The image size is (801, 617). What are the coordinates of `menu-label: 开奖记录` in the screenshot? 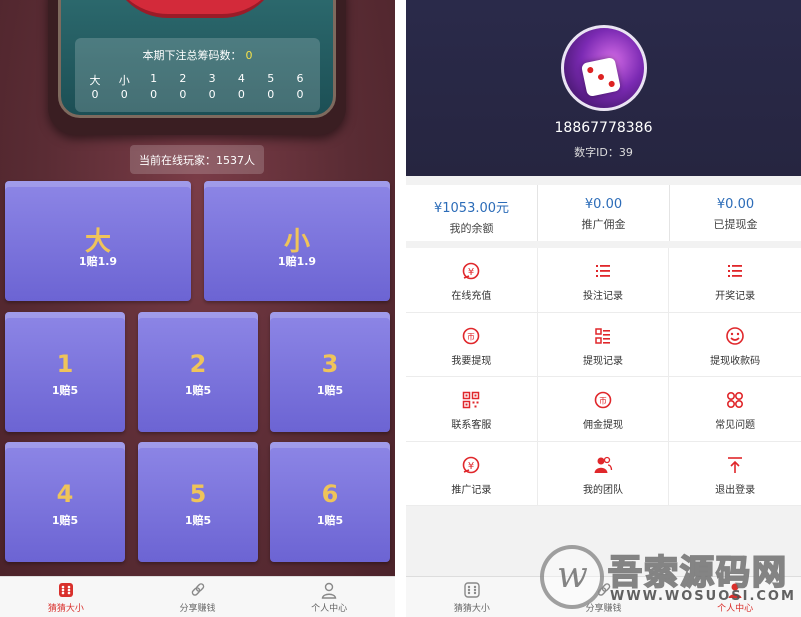 It's located at (735, 296).